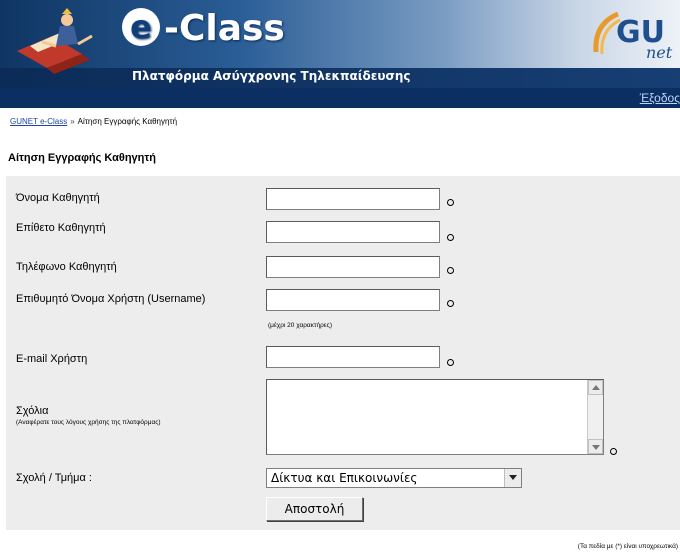 This screenshot has width=680, height=558. I want to click on scroll-down-icon, so click(596, 447).